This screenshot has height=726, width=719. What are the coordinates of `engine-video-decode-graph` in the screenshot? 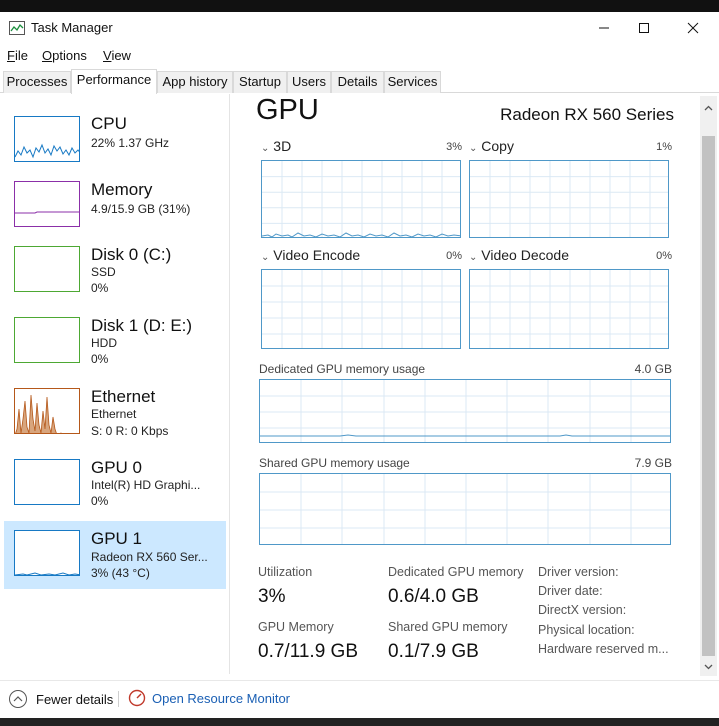 It's located at (569, 309).